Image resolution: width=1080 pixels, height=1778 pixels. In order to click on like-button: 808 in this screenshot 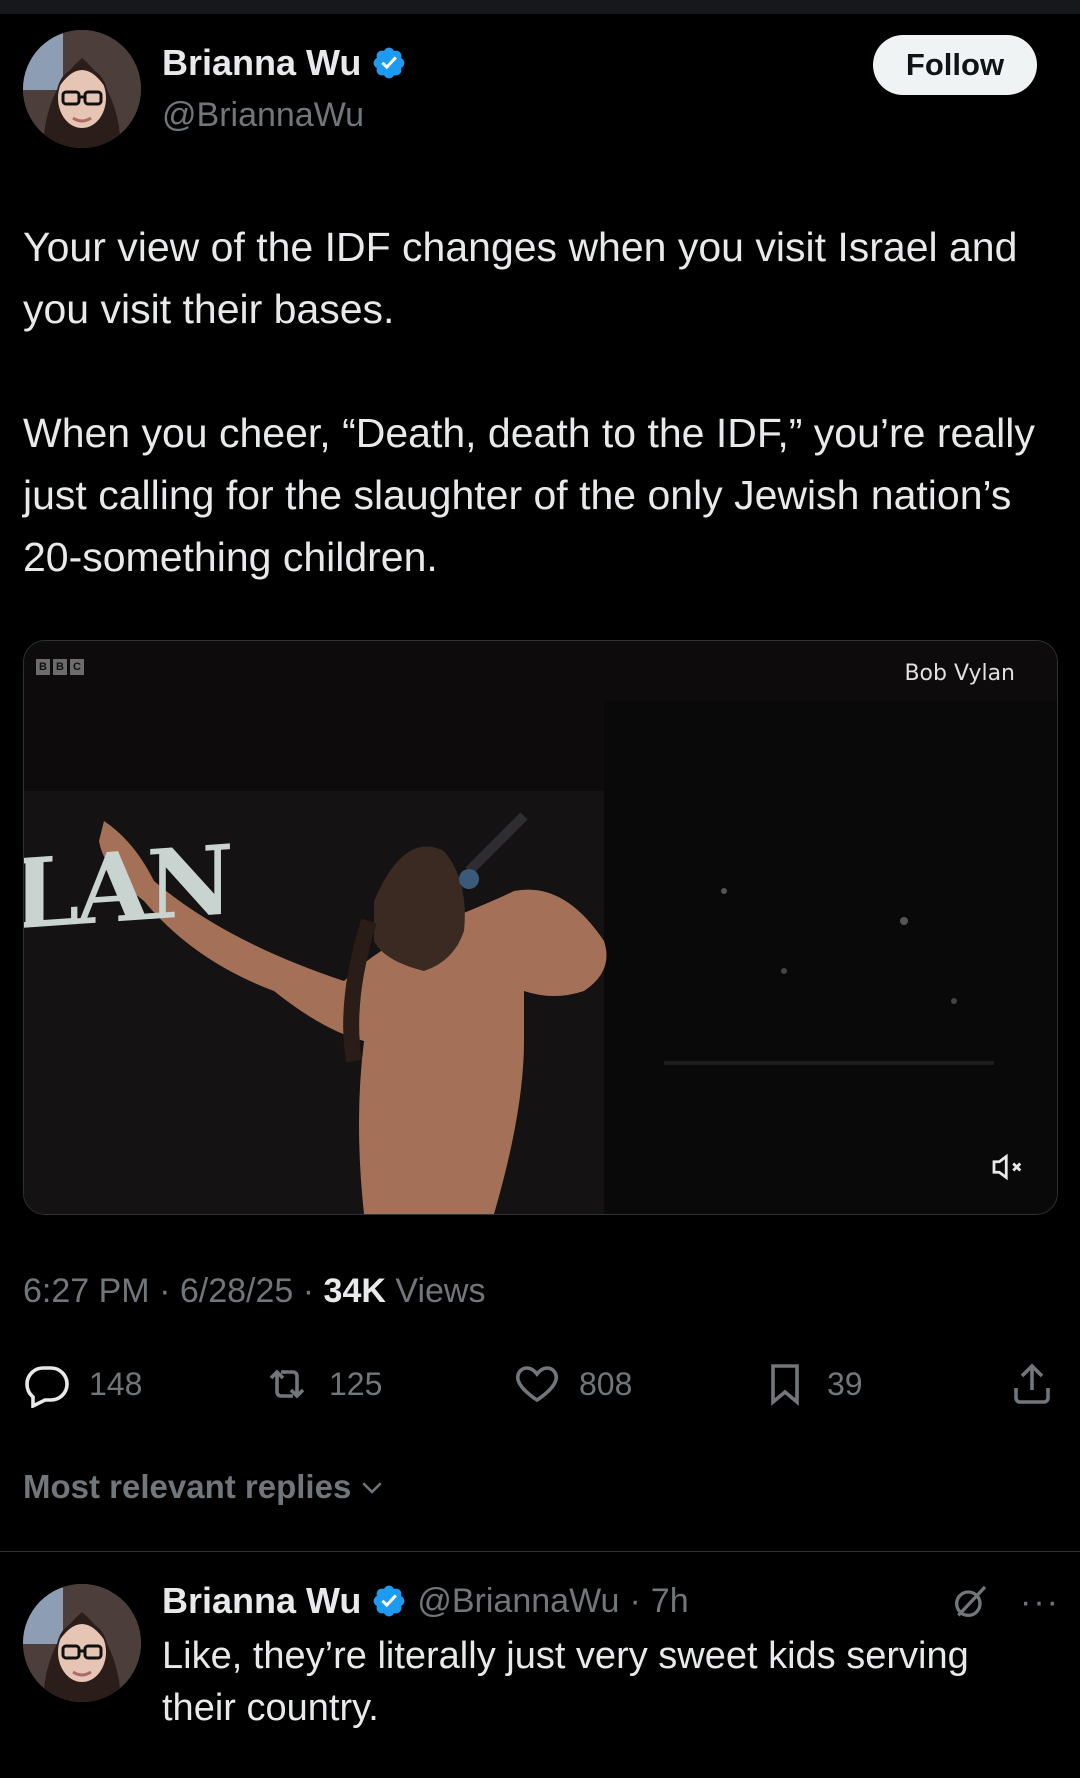, I will do `click(572, 1384)`.